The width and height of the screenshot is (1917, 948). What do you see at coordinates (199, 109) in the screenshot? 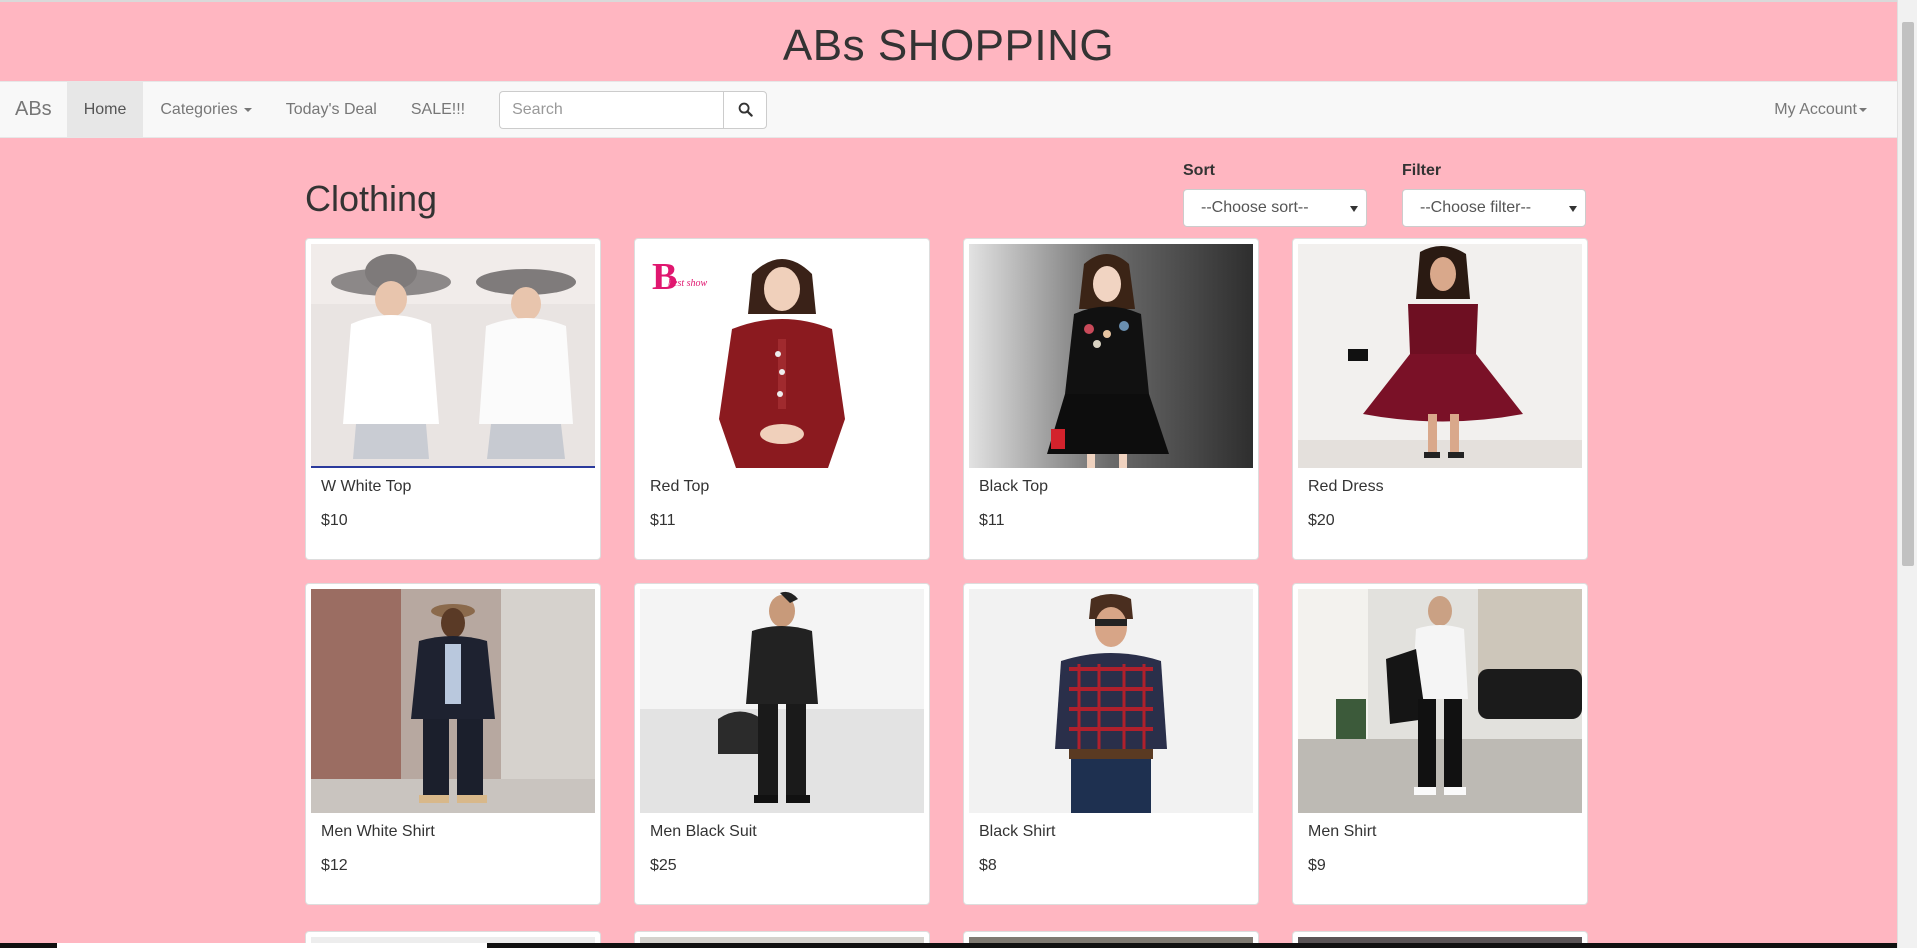
I see `nav-categories-label: Categories` at bounding box center [199, 109].